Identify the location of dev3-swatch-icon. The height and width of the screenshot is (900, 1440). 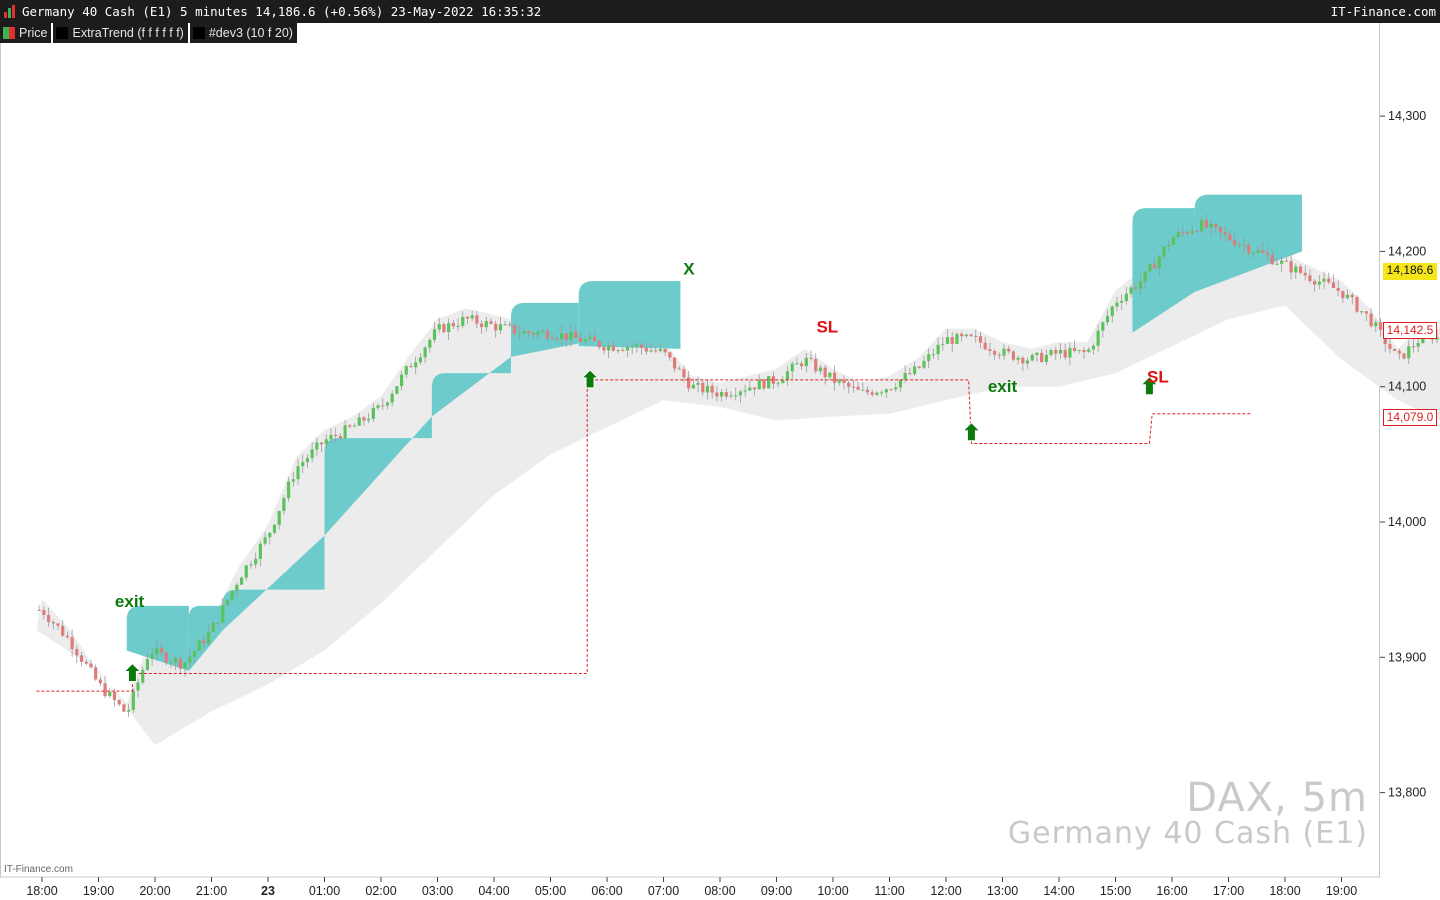
(198, 33).